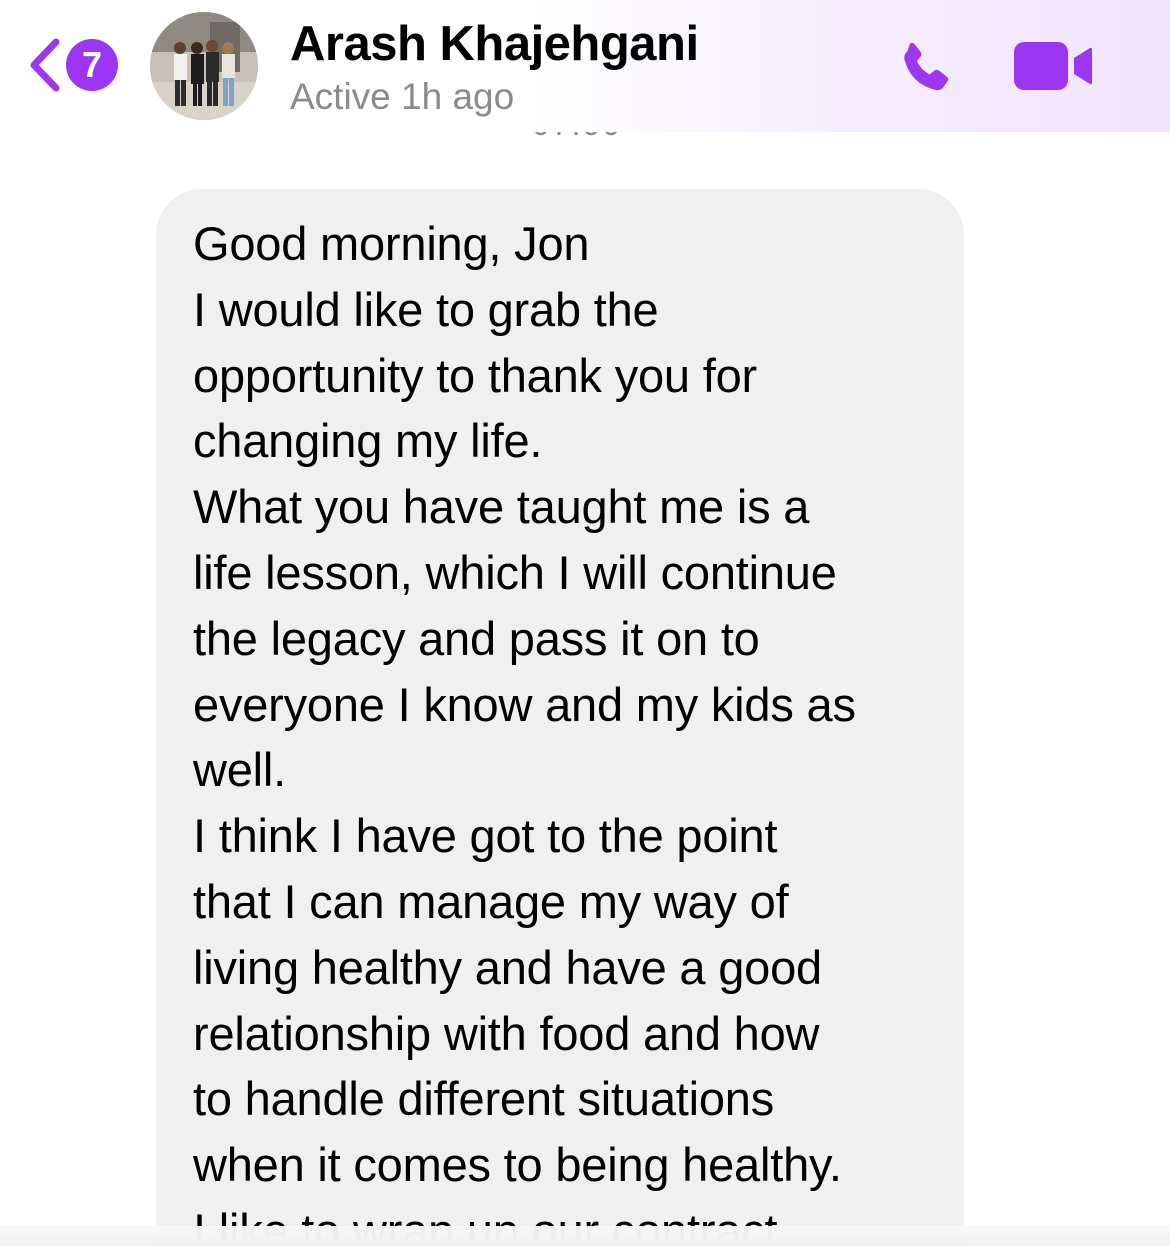 The image size is (1170, 1246). What do you see at coordinates (524, 704) in the screenshot?
I see `message-line: everyone I know and my kids as` at bounding box center [524, 704].